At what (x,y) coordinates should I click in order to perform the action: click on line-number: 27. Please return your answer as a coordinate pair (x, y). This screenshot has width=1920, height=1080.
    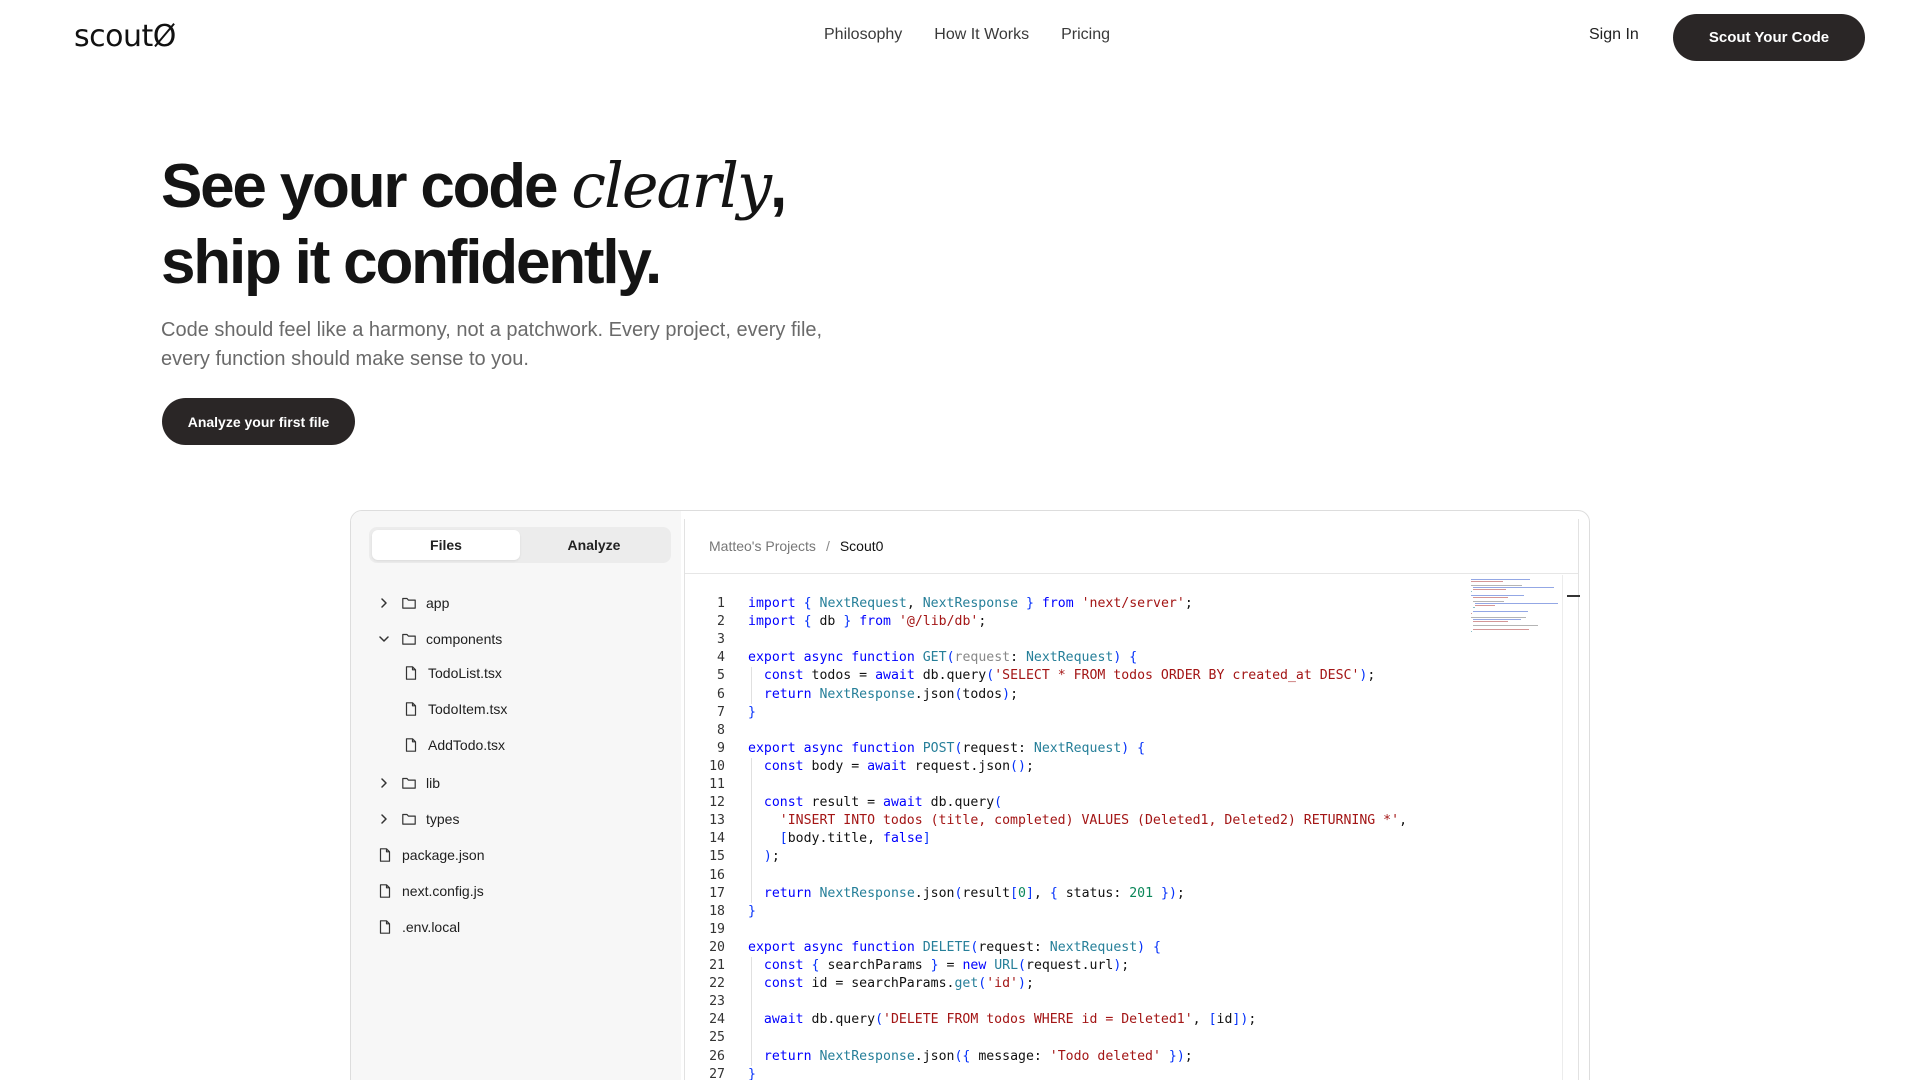
    Looking at the image, I should click on (717, 1073).